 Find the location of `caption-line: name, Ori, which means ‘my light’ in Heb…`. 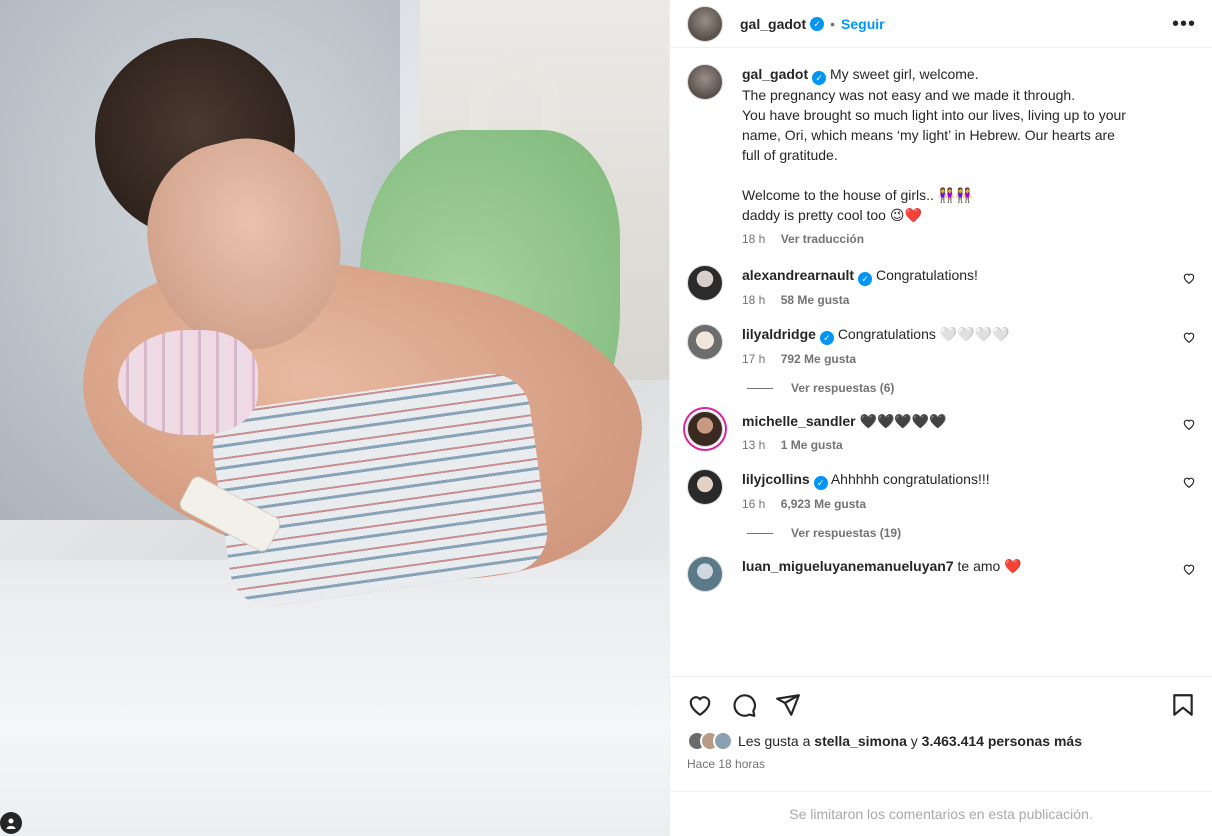

caption-line: name, Ori, which means ‘my light’ in Heb… is located at coordinates (928, 135).